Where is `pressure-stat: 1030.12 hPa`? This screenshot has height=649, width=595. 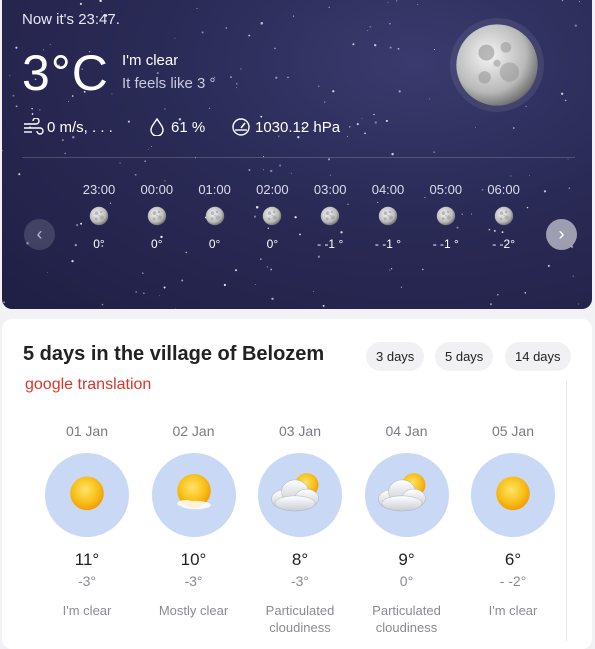
pressure-stat: 1030.12 hPa is located at coordinates (285, 127).